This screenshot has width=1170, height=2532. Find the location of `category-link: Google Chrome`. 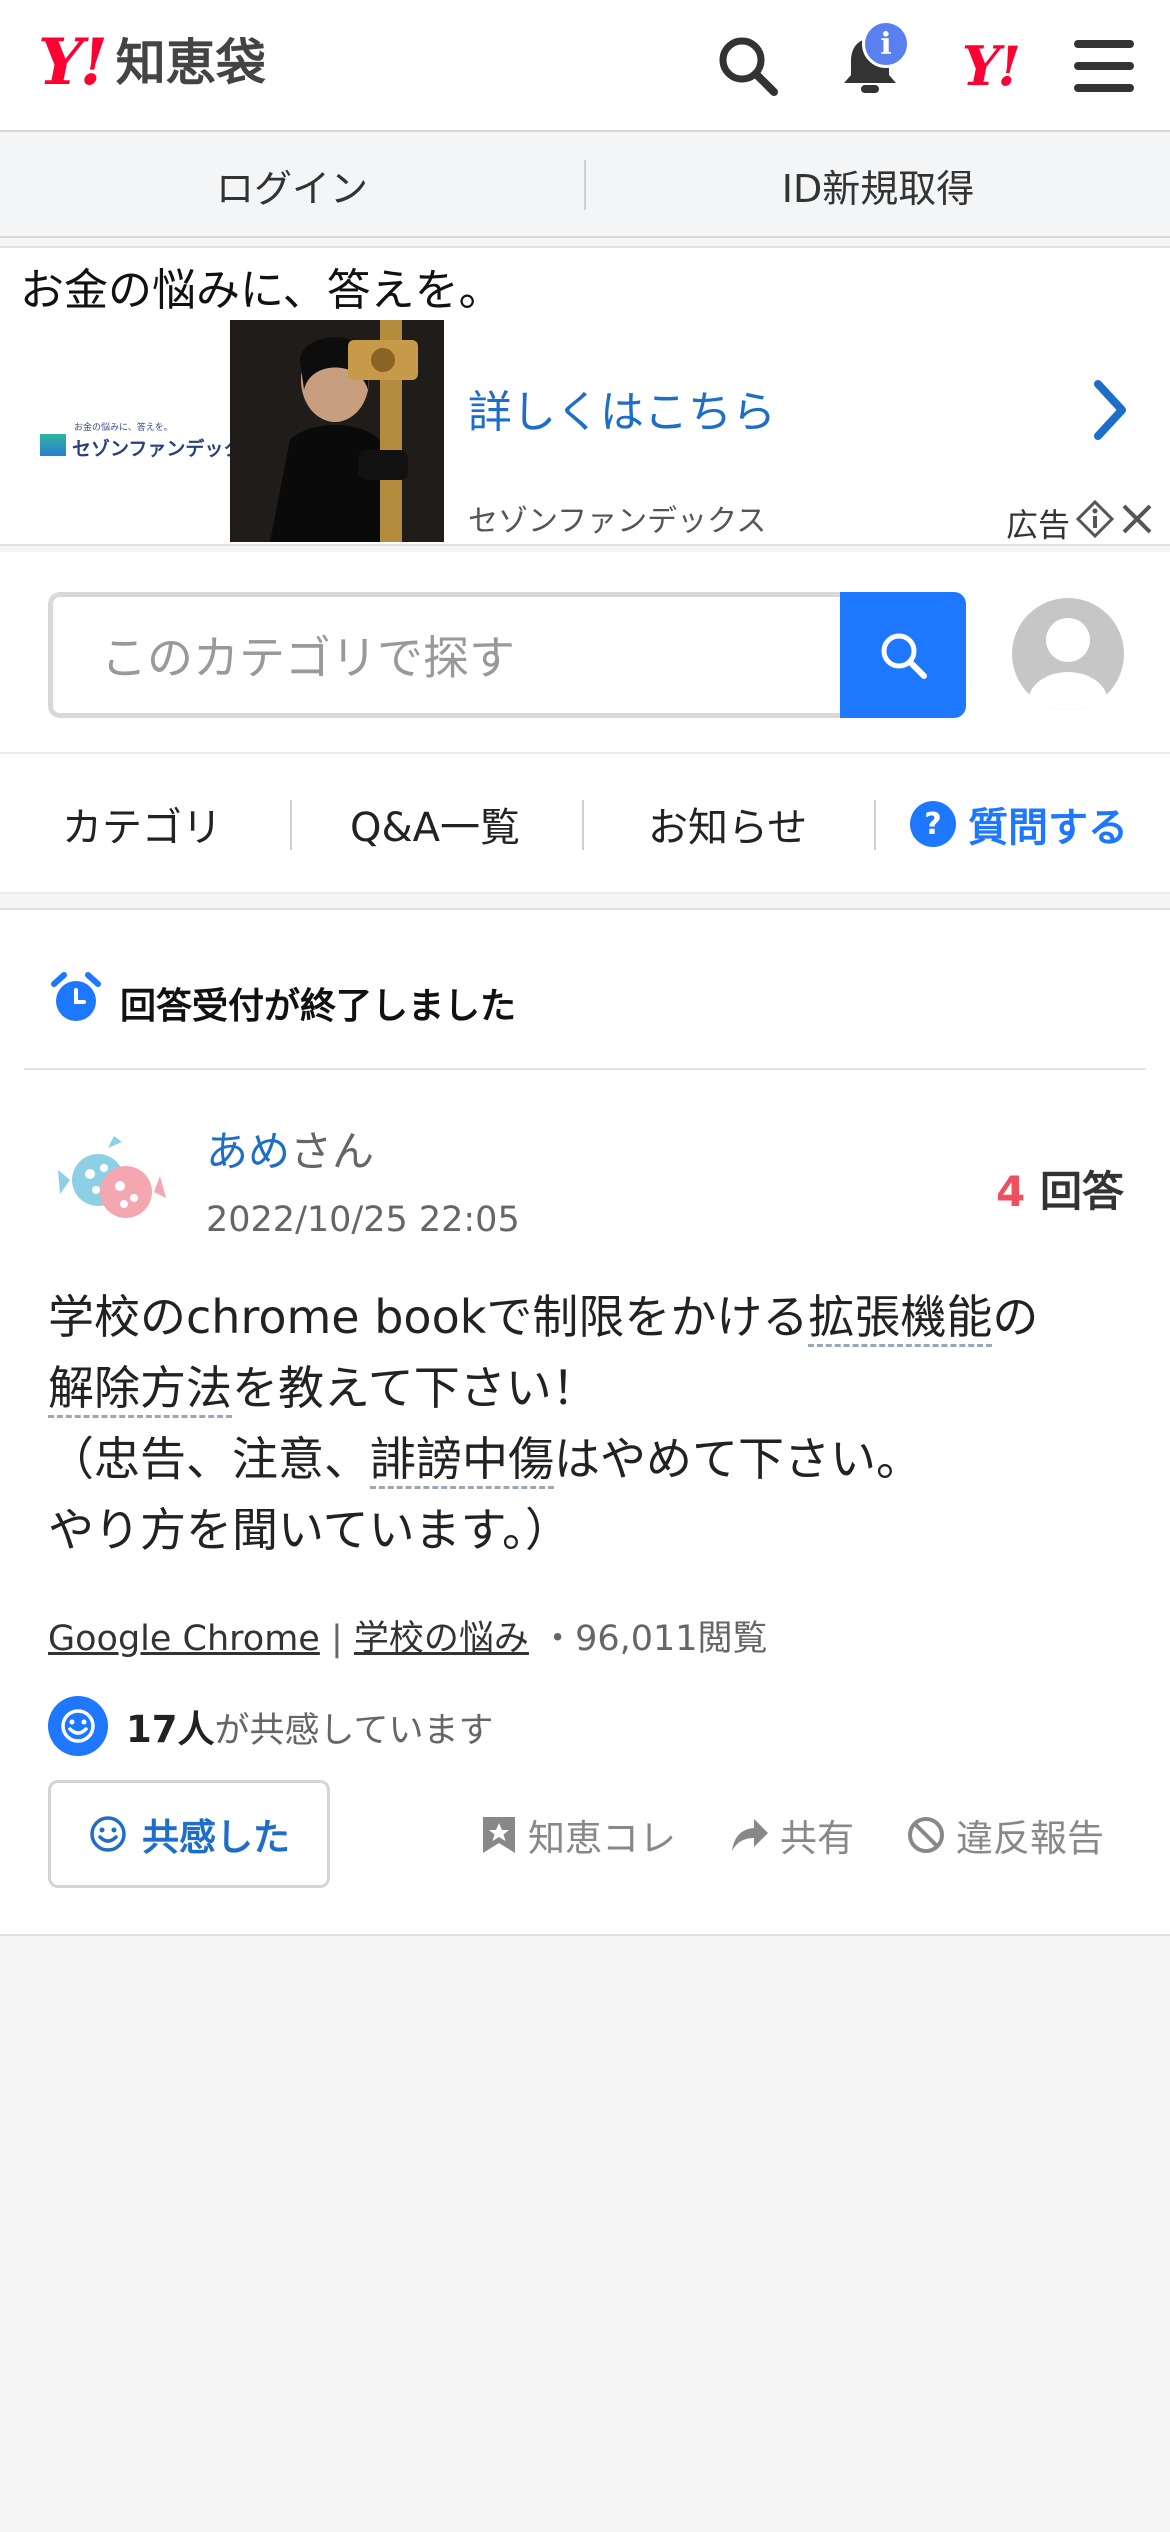

category-link: Google Chrome is located at coordinates (184, 1639).